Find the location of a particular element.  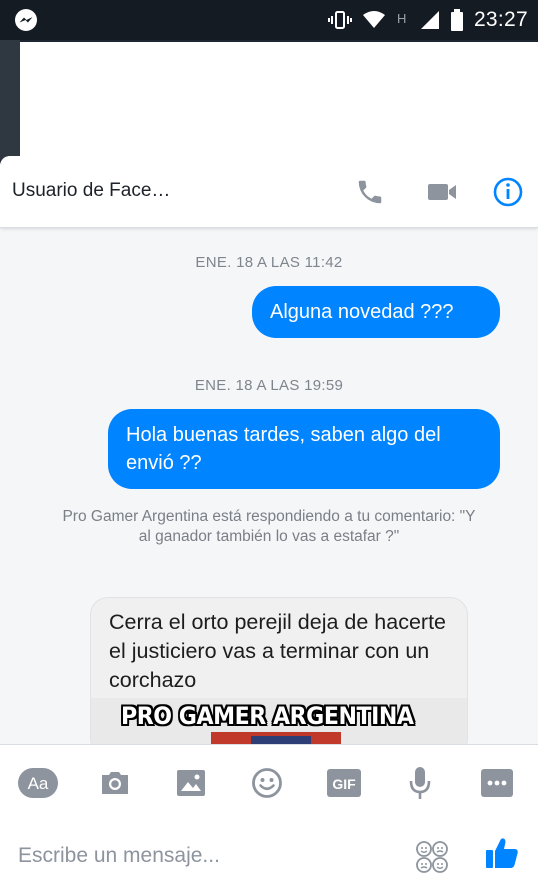

message-timestamp: ENE. 18 A LAS 19:59 is located at coordinates (269, 385).